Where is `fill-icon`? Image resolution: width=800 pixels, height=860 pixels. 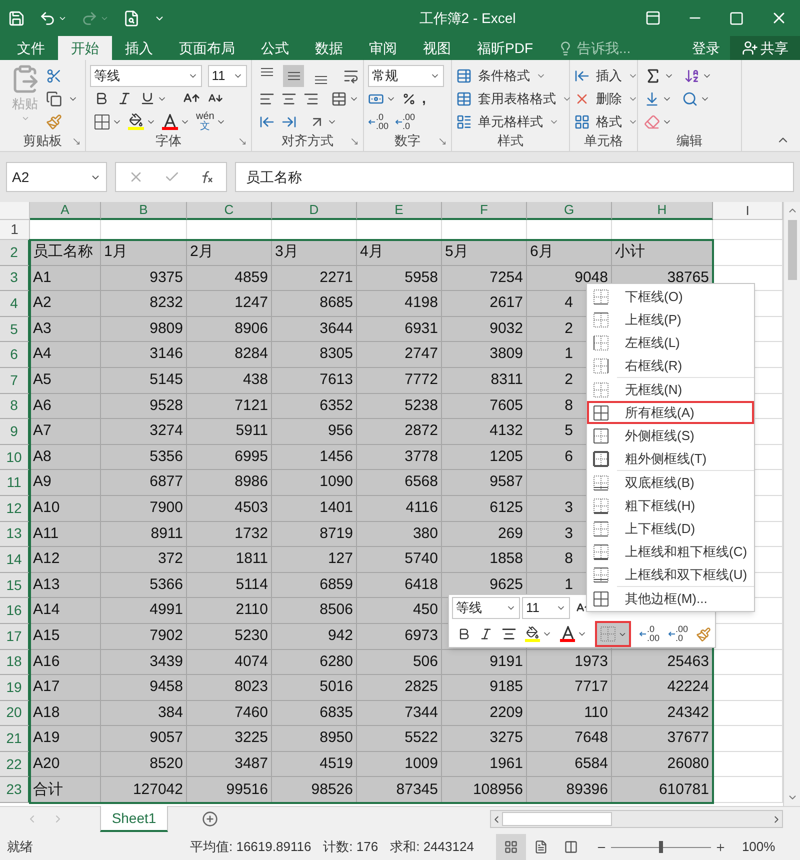
fill-icon is located at coordinates (652, 98).